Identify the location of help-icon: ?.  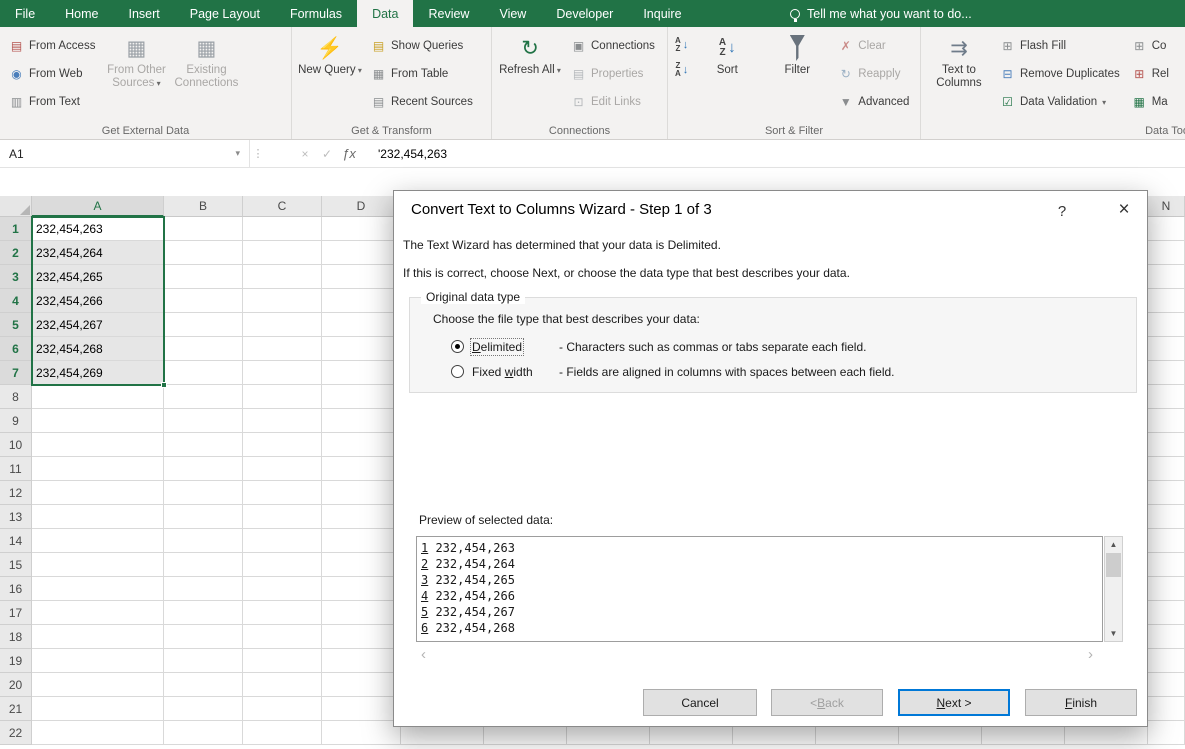
(1062, 211).